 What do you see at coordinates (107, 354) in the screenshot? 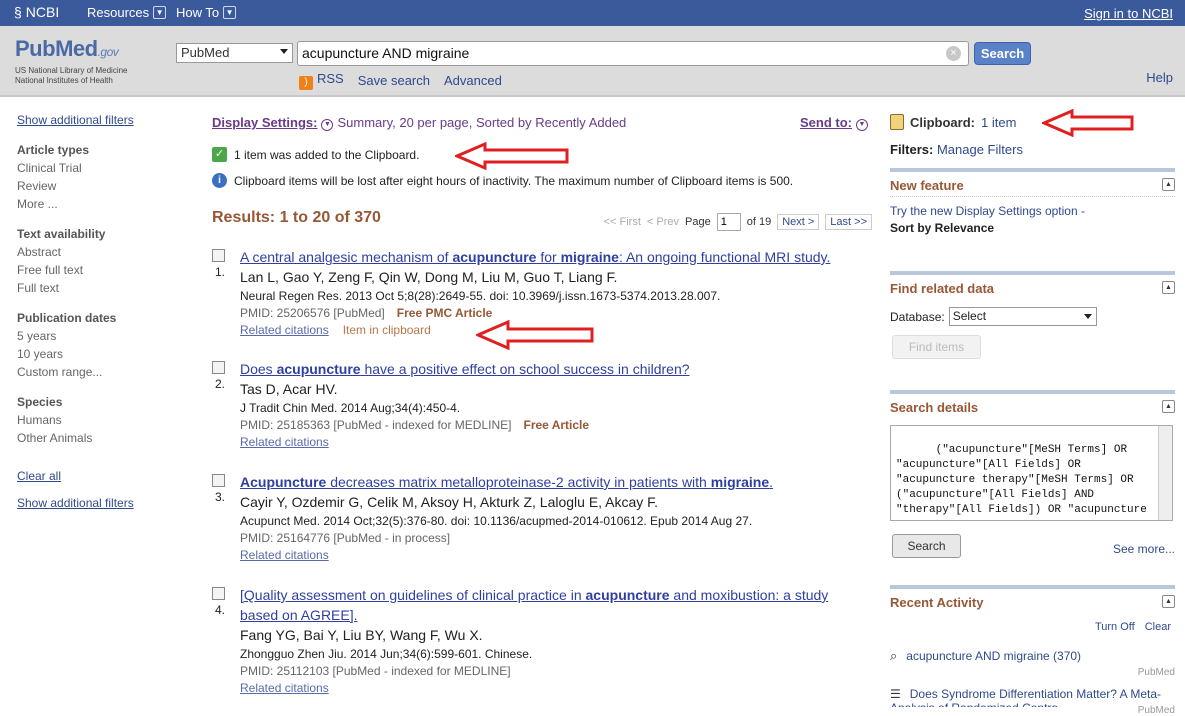
I see `filter-item: 10 years` at bounding box center [107, 354].